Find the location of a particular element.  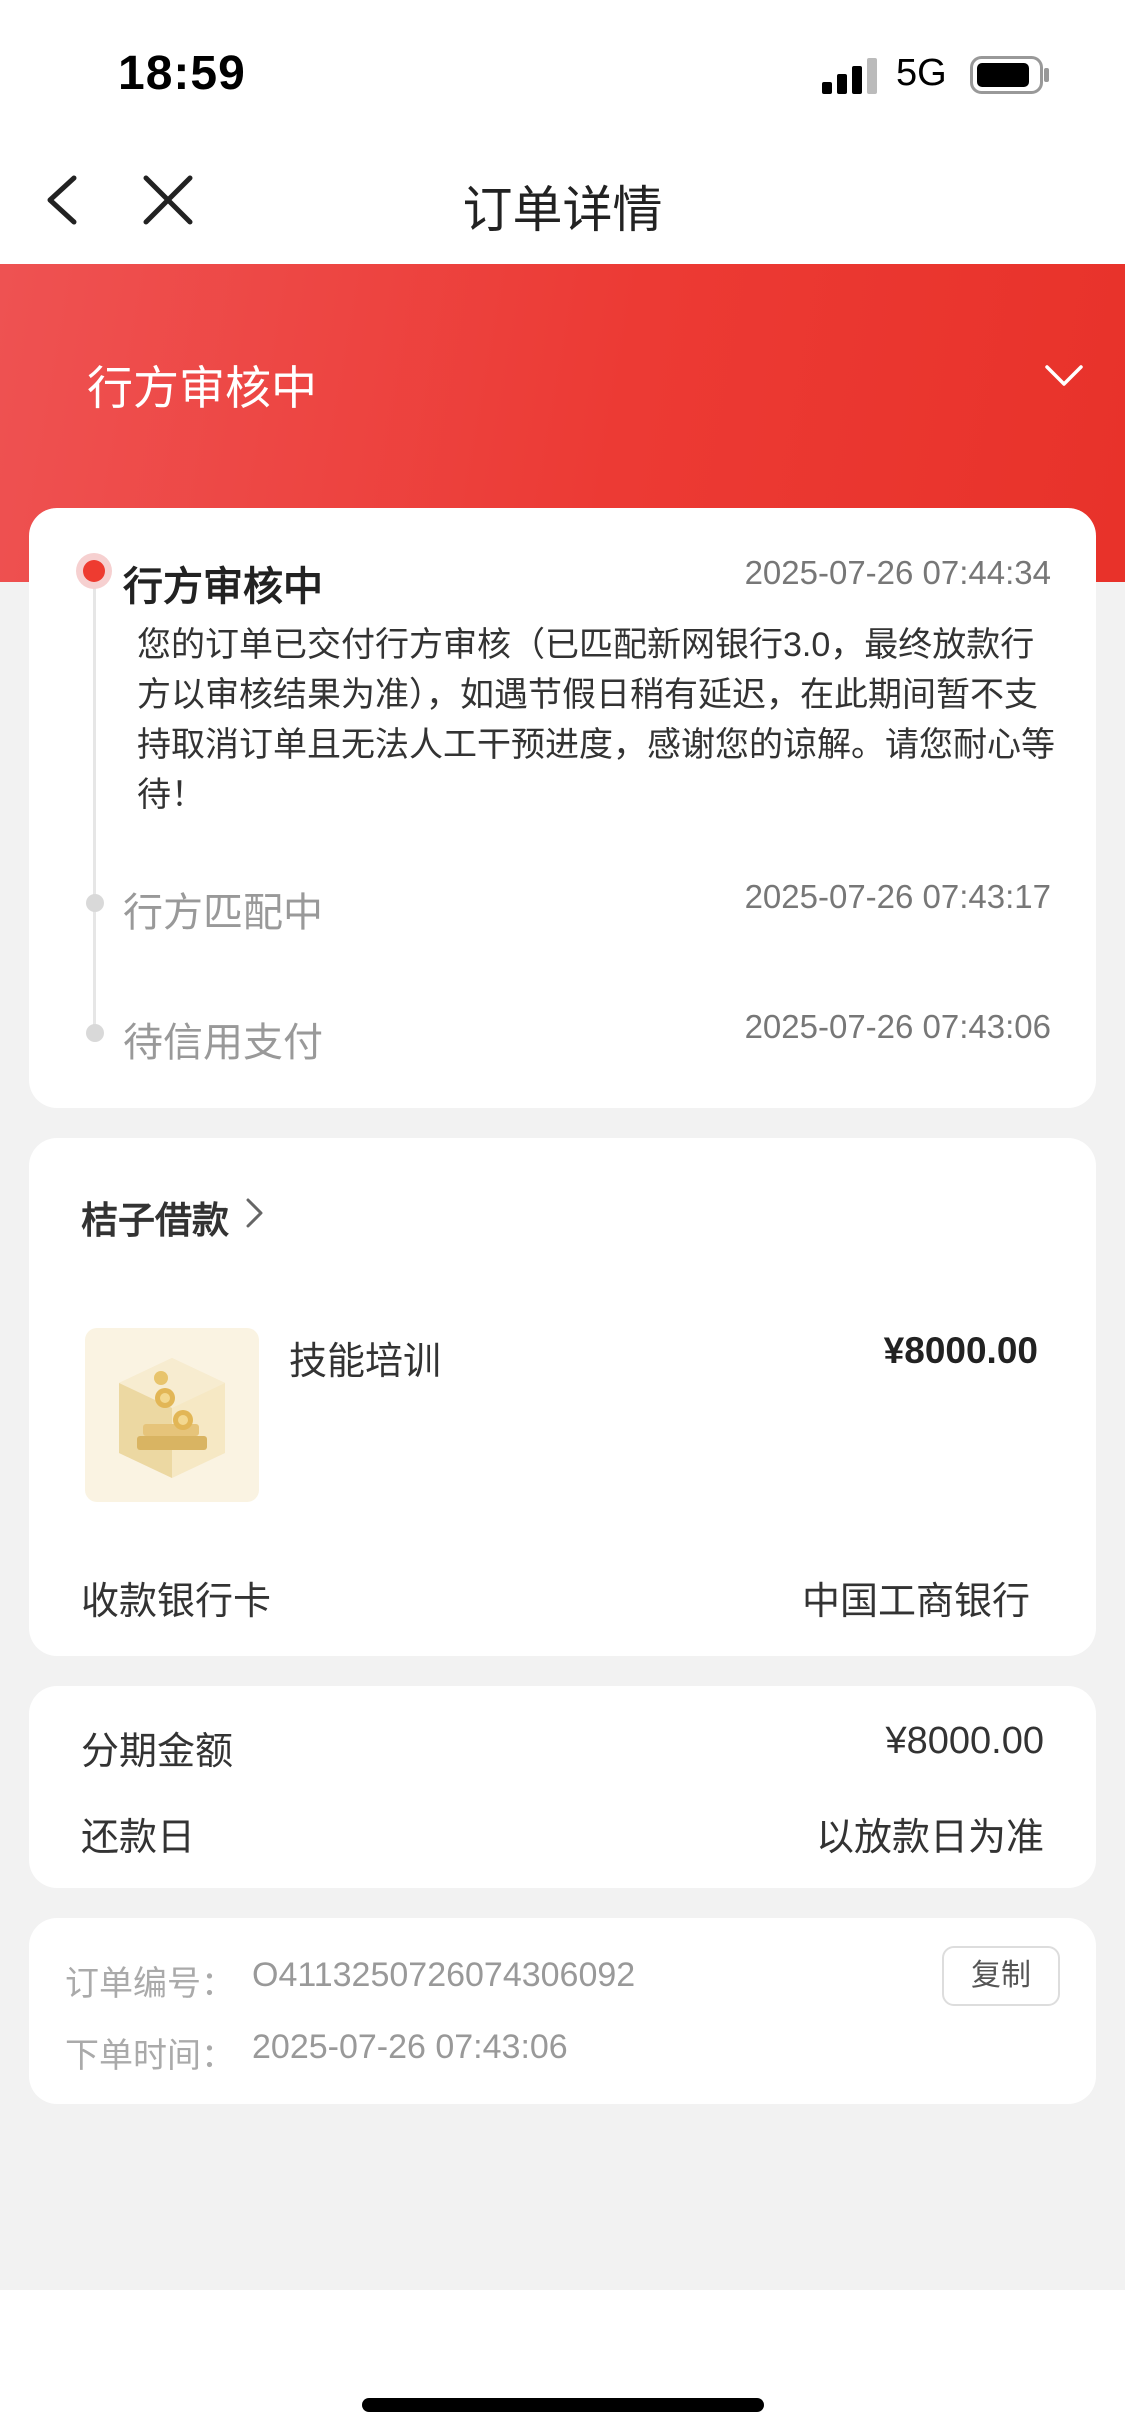

status-bar: 18:59 5G is located at coordinates (562, 70).